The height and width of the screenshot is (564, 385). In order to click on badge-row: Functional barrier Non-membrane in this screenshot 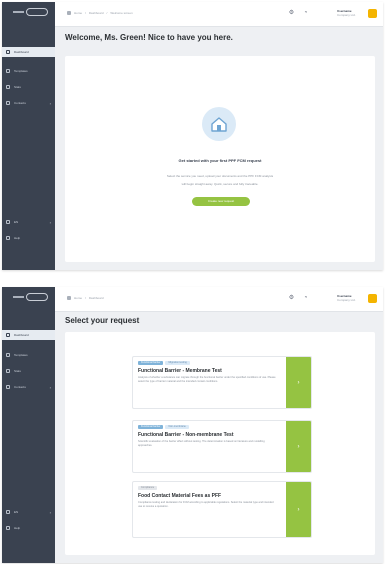, I will do `click(163, 427)`.